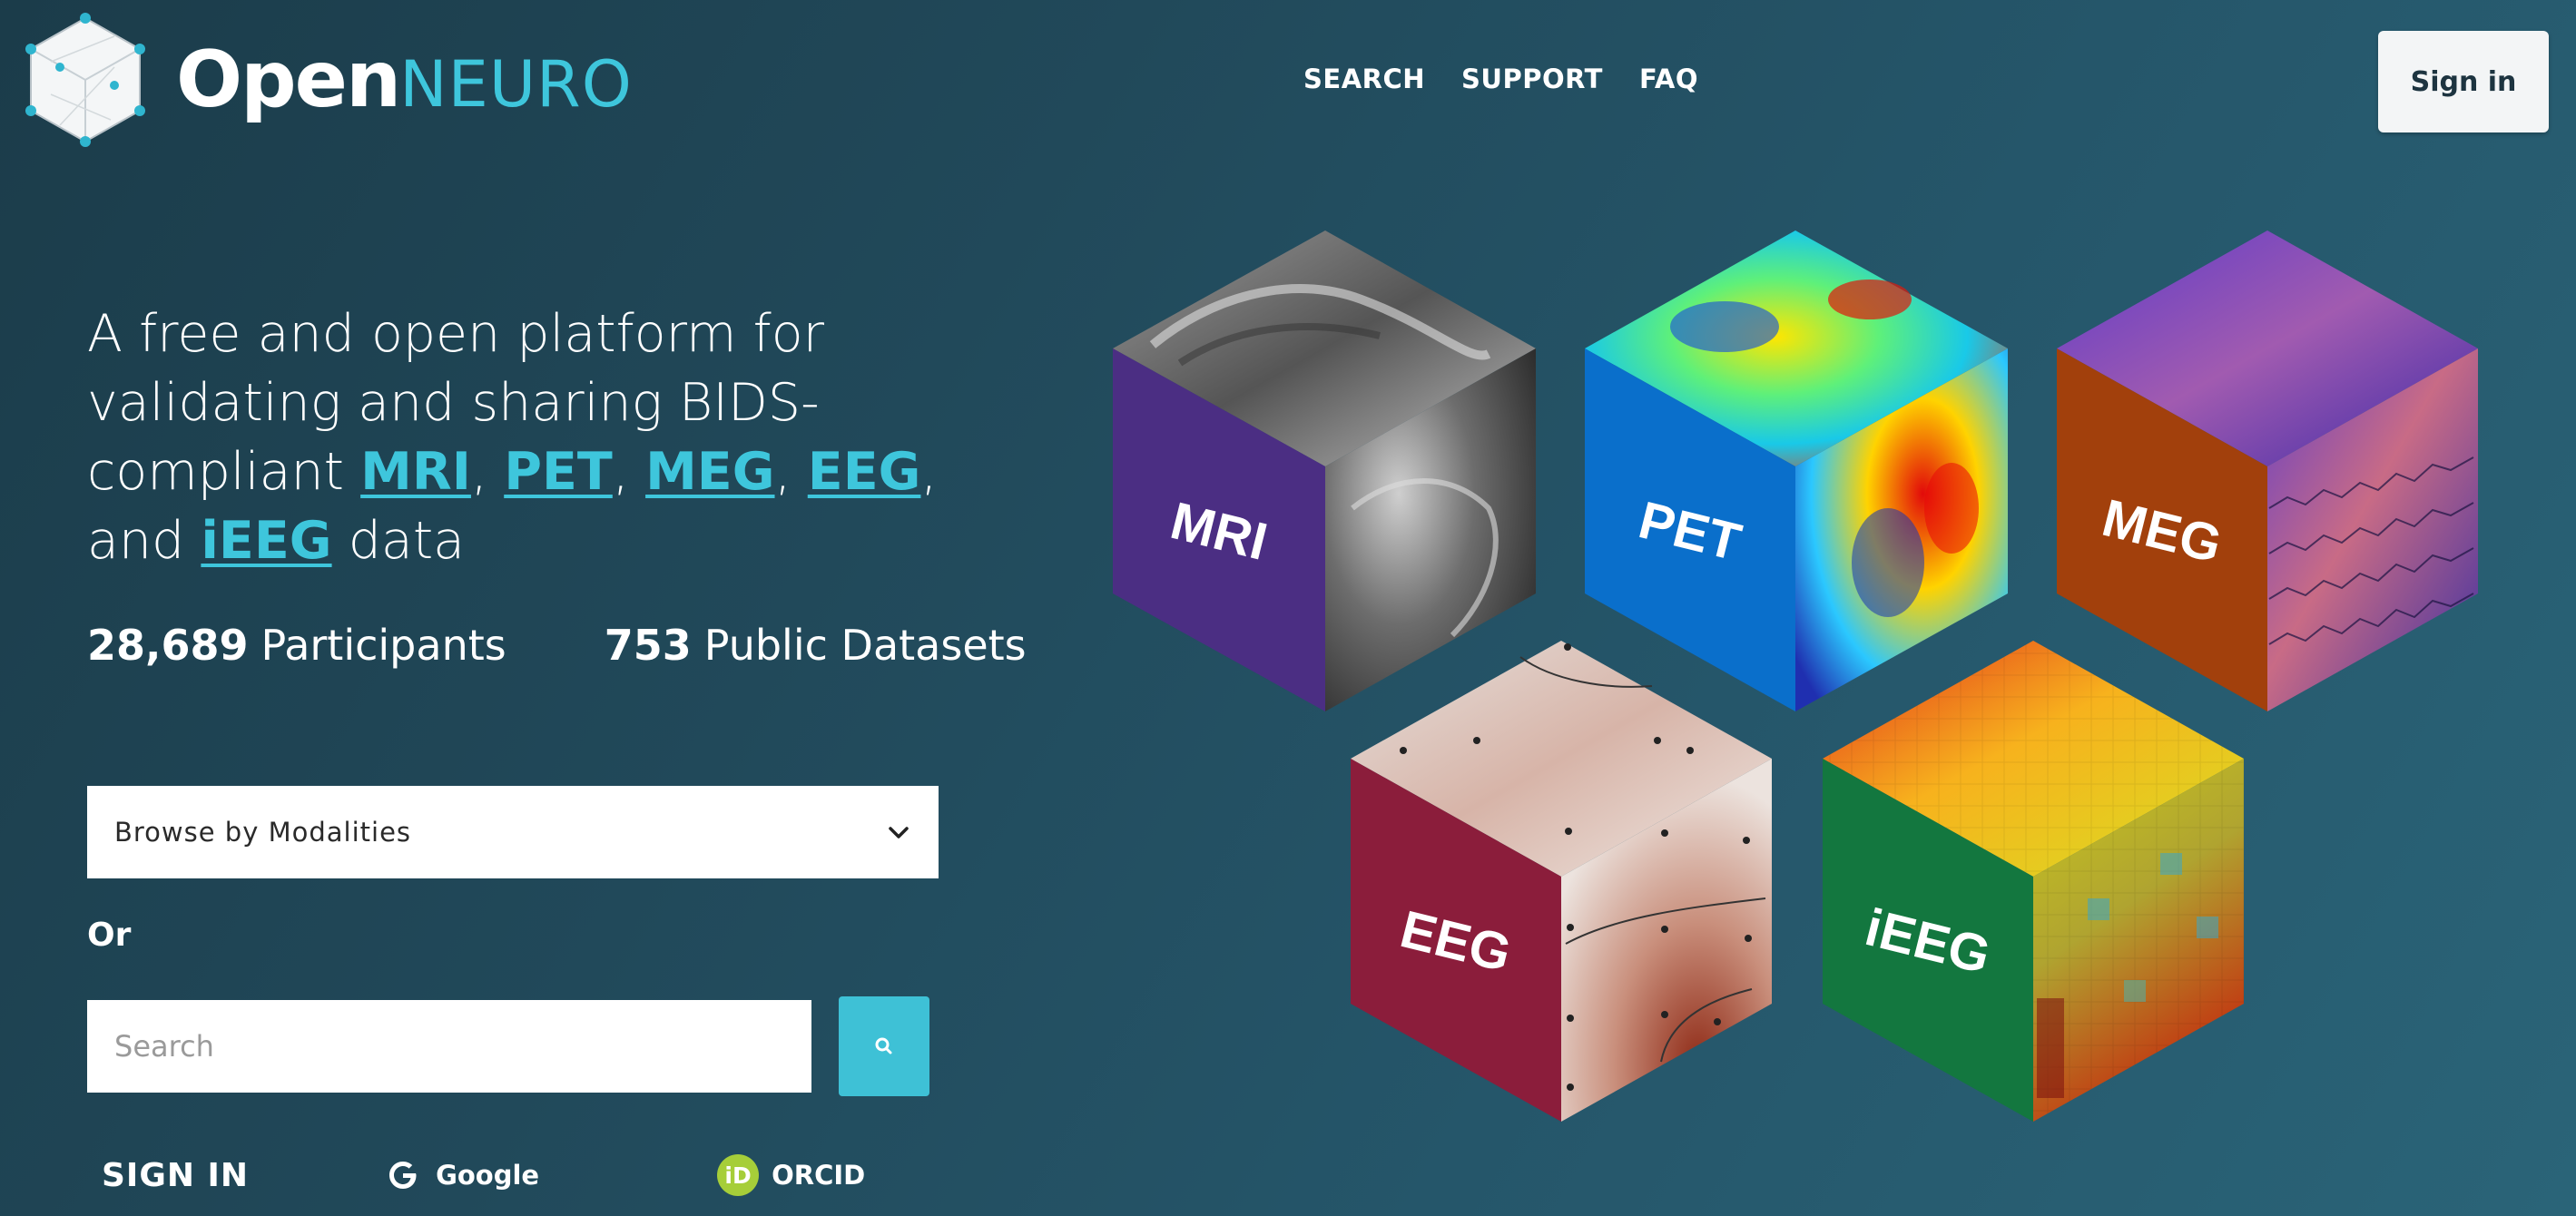 The width and height of the screenshot is (2576, 1216). What do you see at coordinates (168, 646) in the screenshot?
I see `participants-count: 28,689` at bounding box center [168, 646].